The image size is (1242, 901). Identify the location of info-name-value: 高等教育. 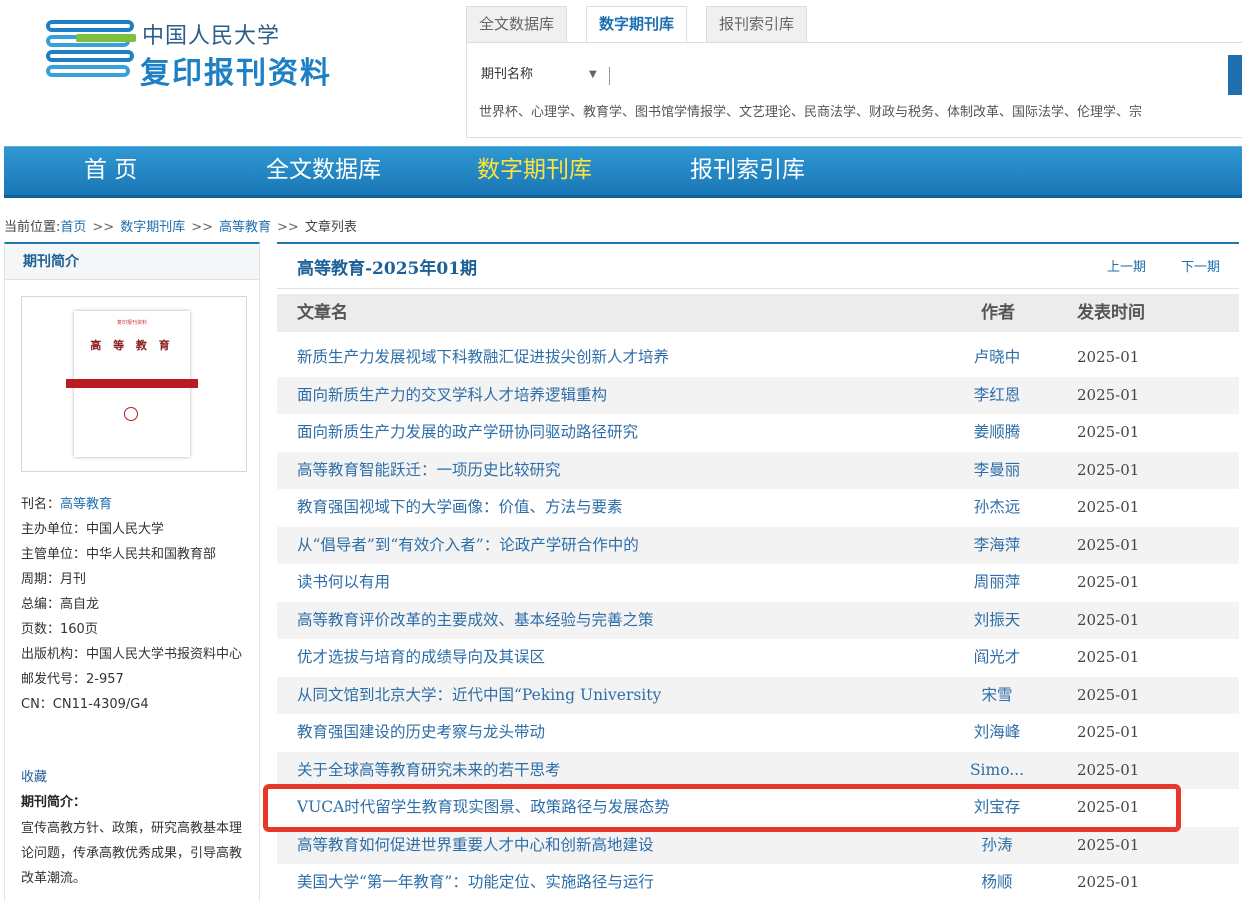
(86, 504).